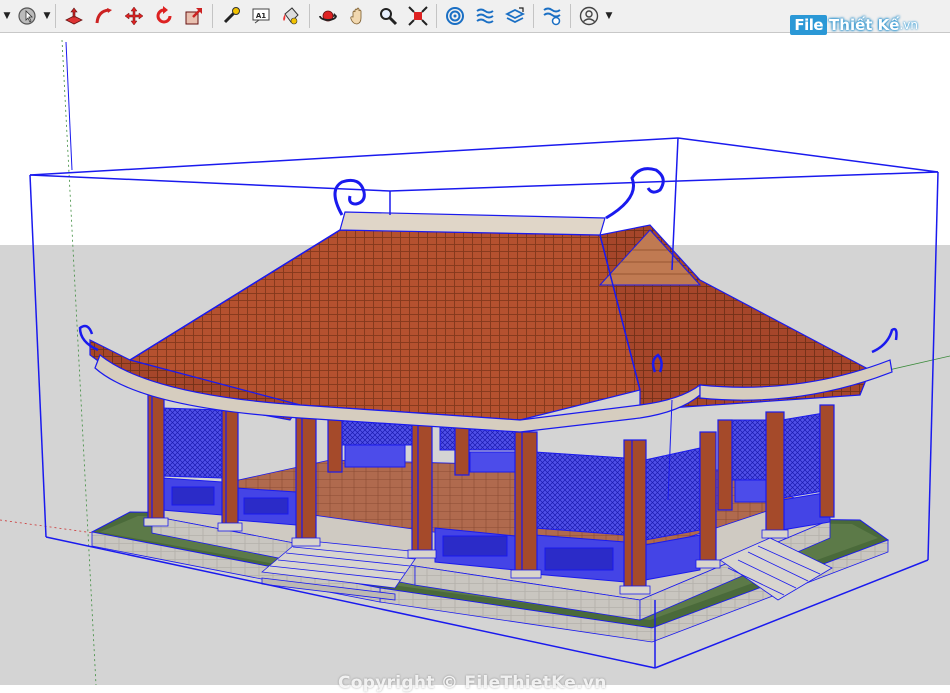  I want to click on account-icon, so click(589, 16).